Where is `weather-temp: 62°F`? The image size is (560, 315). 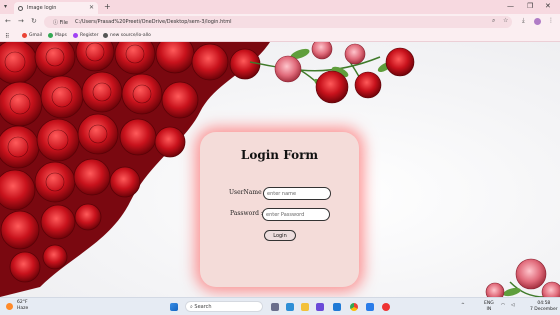 weather-temp: 62°F is located at coordinates (22, 302).